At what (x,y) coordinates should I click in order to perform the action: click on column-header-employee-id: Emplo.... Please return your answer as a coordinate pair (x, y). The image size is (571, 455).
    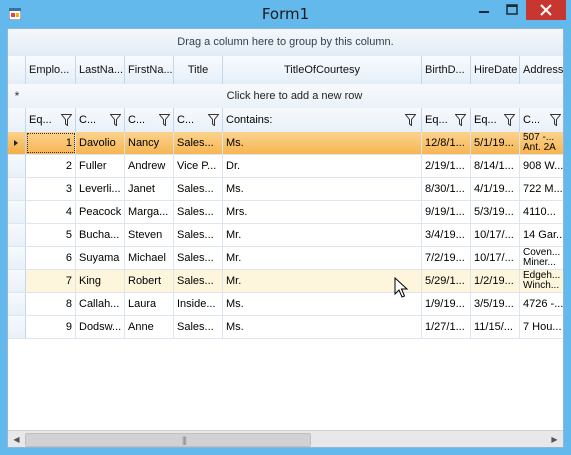
    Looking at the image, I should click on (51, 70).